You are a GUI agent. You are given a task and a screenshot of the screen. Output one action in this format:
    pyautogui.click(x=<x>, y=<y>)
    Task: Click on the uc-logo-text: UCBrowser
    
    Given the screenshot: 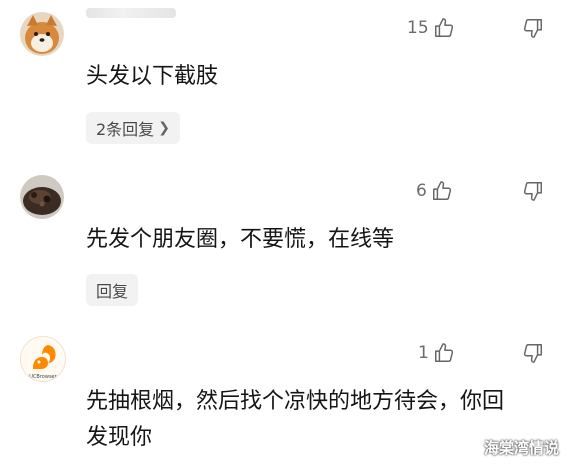 What is the action you would take?
    pyautogui.click(x=43, y=377)
    